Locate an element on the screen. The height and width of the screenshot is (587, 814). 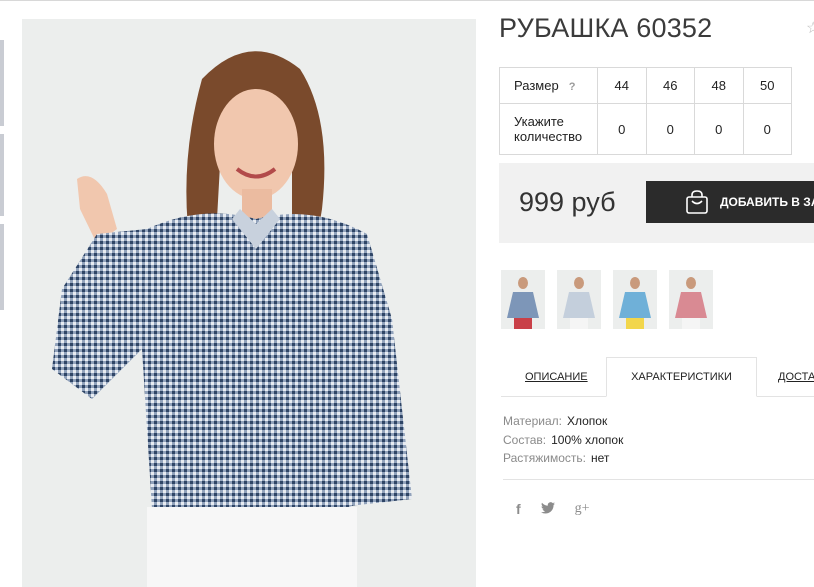
spec-value: Хлопок is located at coordinates (587, 421).